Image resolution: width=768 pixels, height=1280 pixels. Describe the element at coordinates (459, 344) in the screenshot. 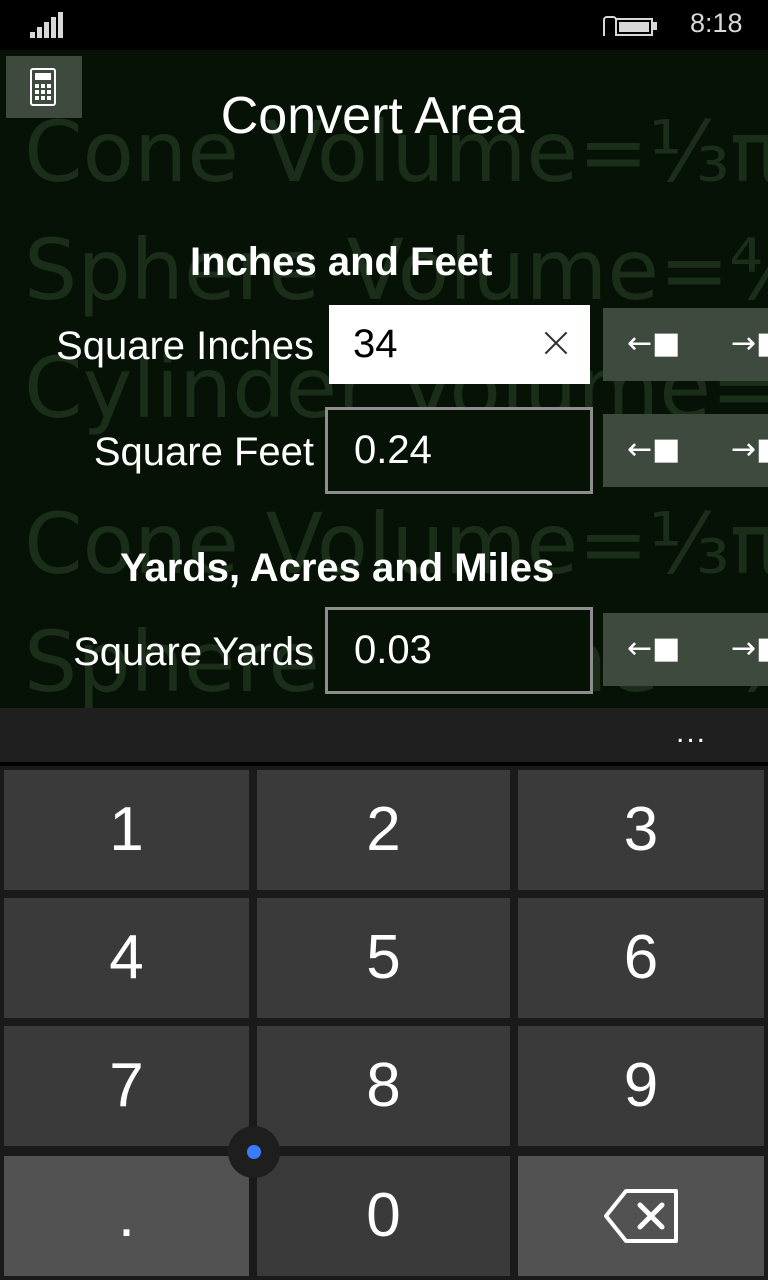

I see `square-inches-input: 34` at that location.